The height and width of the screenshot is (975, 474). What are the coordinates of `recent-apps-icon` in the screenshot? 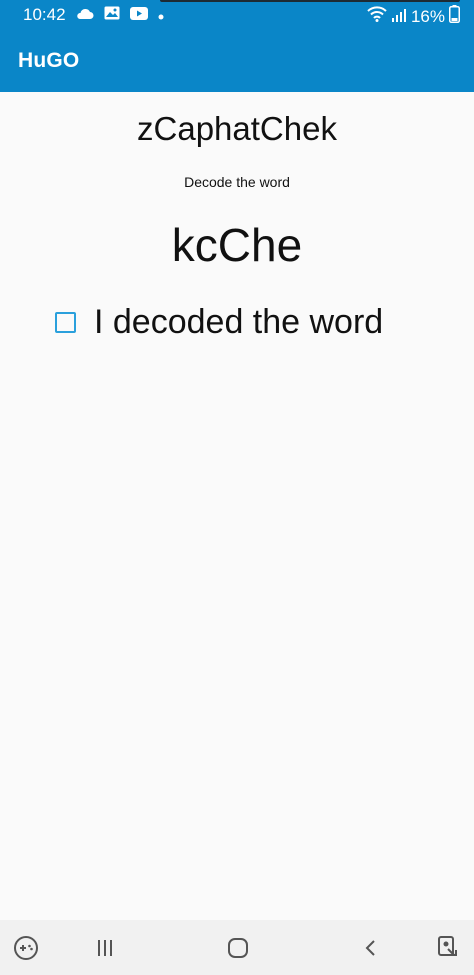 It's located at (105, 948).